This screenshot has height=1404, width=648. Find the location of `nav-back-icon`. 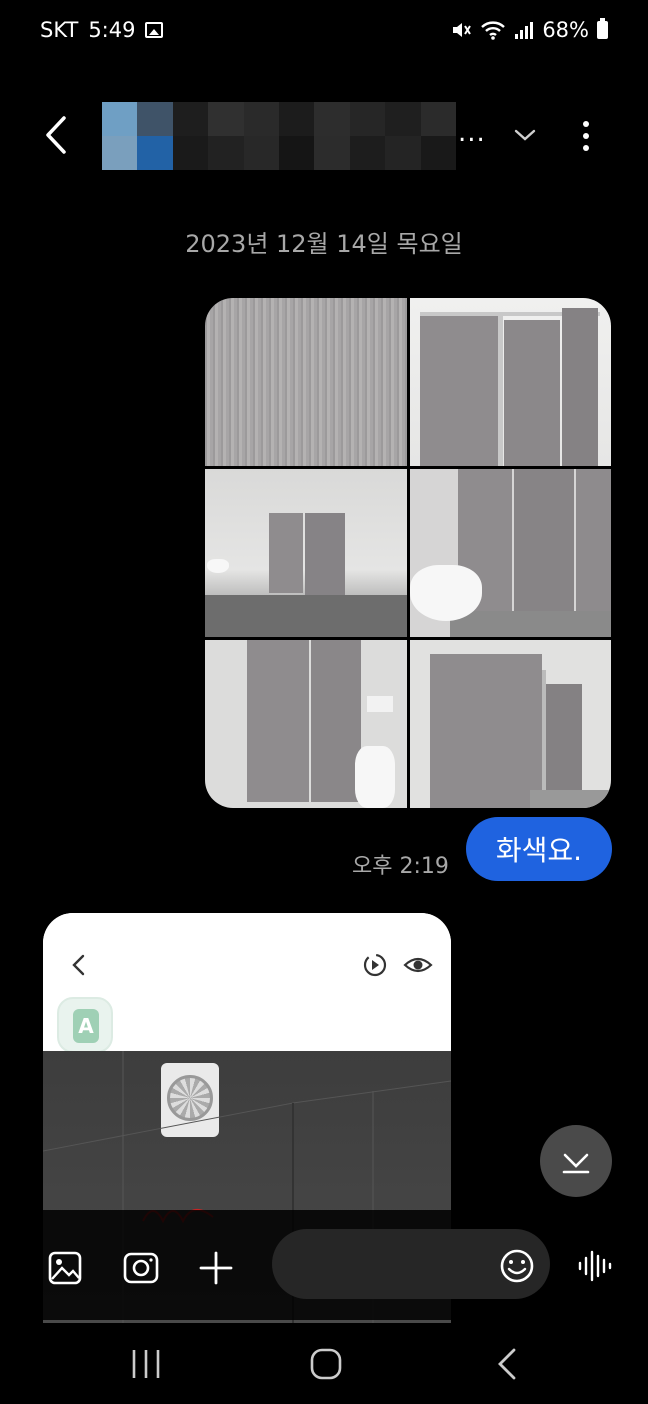

nav-back-icon is located at coordinates (508, 1364).